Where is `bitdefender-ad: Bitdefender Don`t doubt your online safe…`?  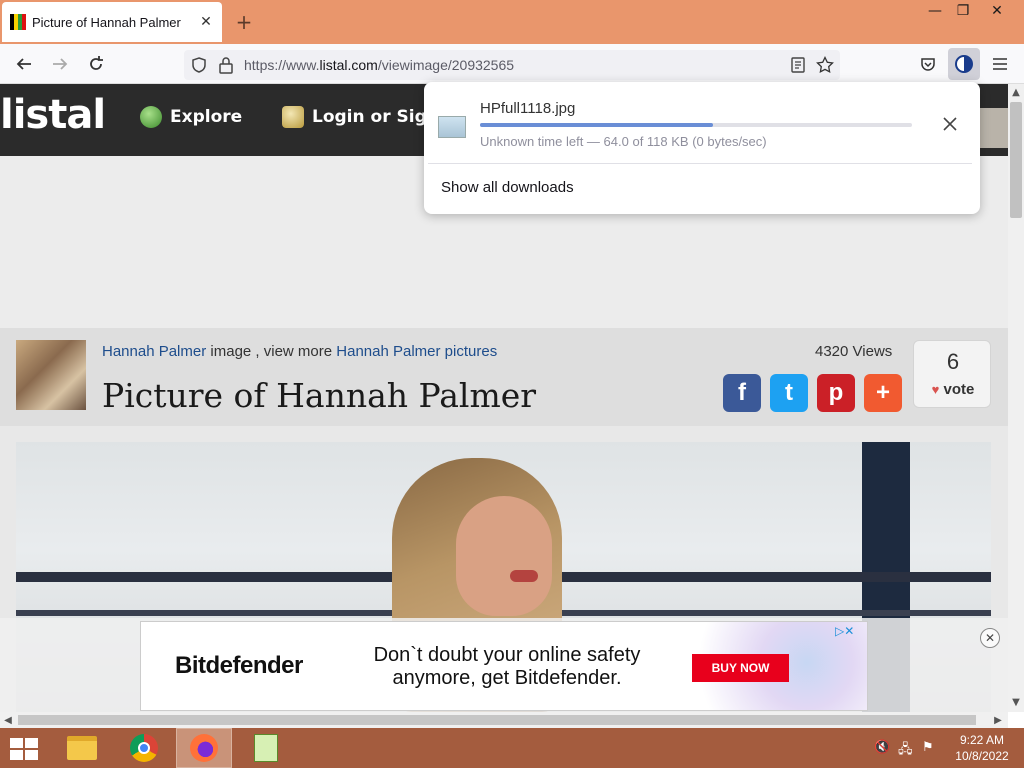 bitdefender-ad: Bitdefender Don`t doubt your online safe… is located at coordinates (504, 666).